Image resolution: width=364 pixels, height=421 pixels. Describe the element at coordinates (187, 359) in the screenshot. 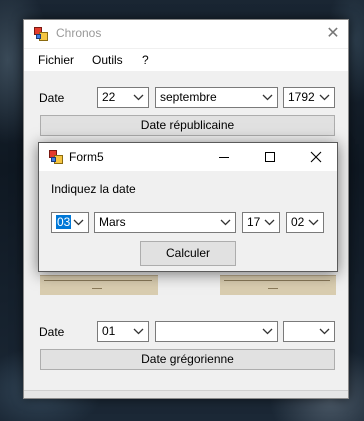

I see `gregorian-date-button: Date grégorienne` at that location.